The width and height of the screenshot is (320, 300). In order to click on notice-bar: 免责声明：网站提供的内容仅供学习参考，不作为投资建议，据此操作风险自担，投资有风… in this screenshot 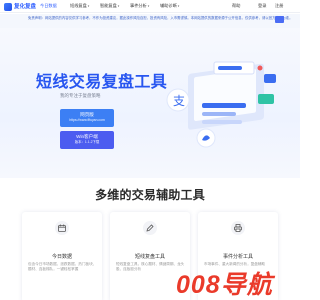, I will do `click(150, 21)`.